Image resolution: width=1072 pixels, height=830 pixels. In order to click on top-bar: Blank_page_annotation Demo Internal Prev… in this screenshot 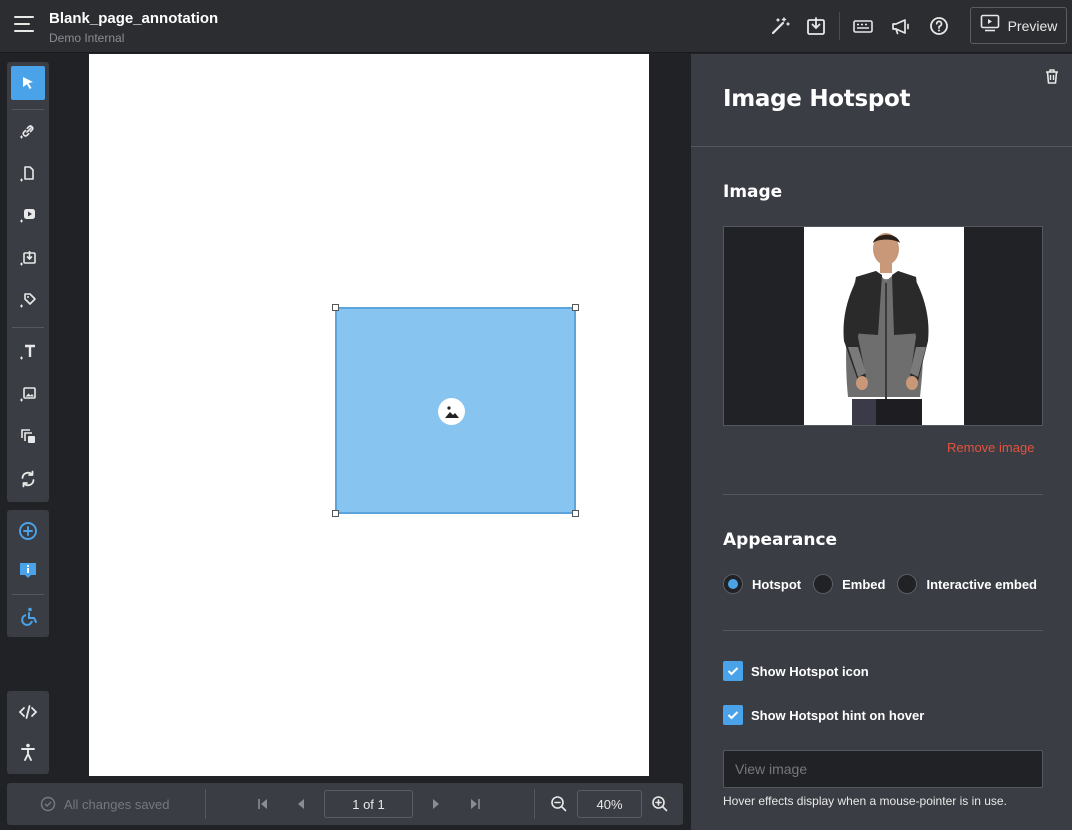, I will do `click(536, 26)`.